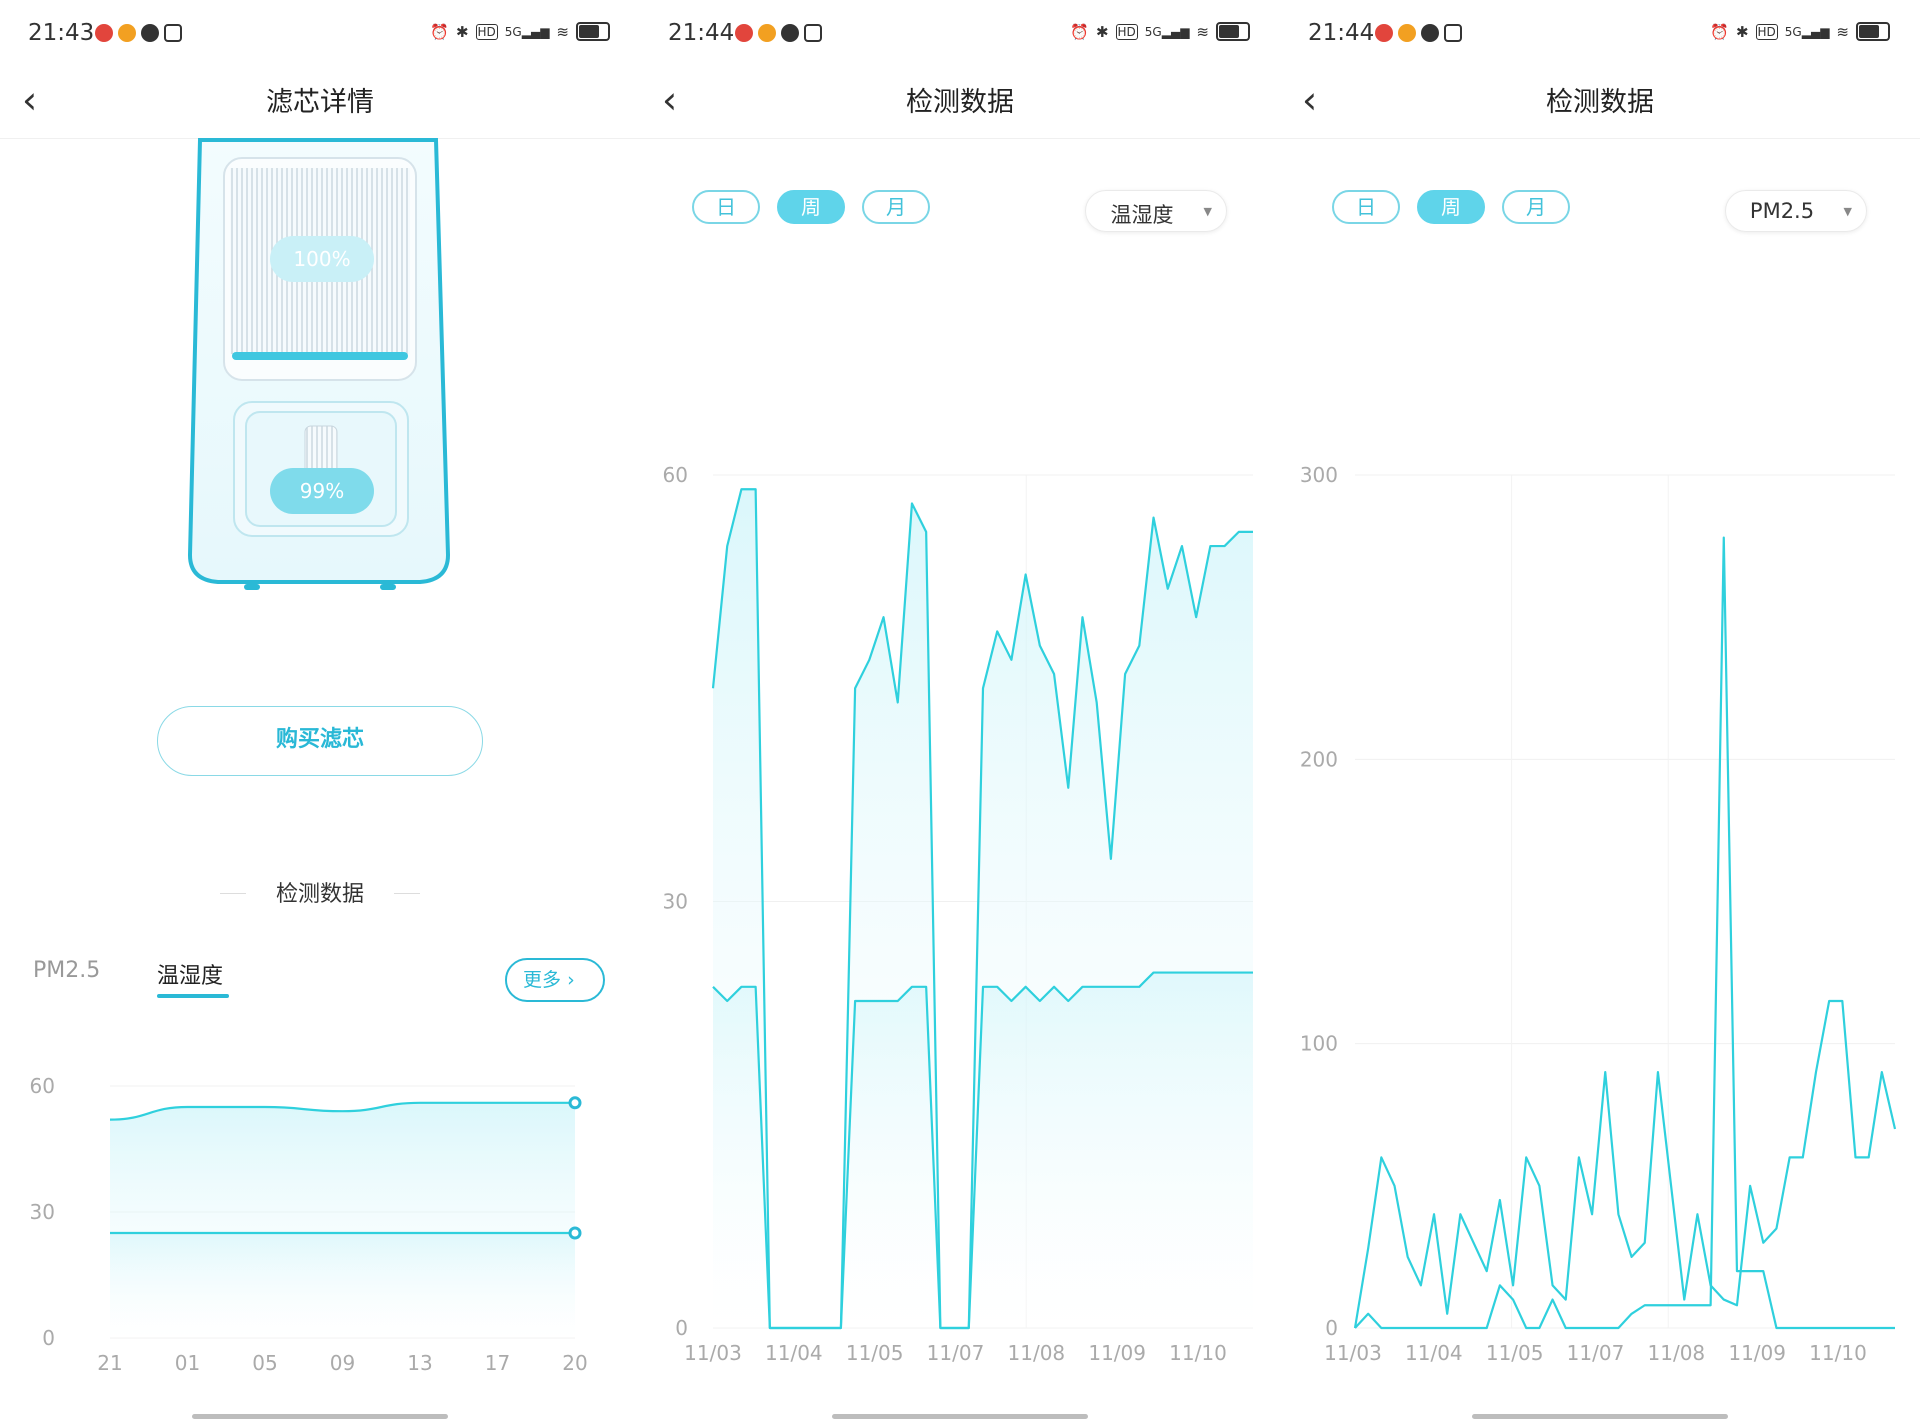  What do you see at coordinates (1319, 759) in the screenshot?
I see `y-tick-label: 200` at bounding box center [1319, 759].